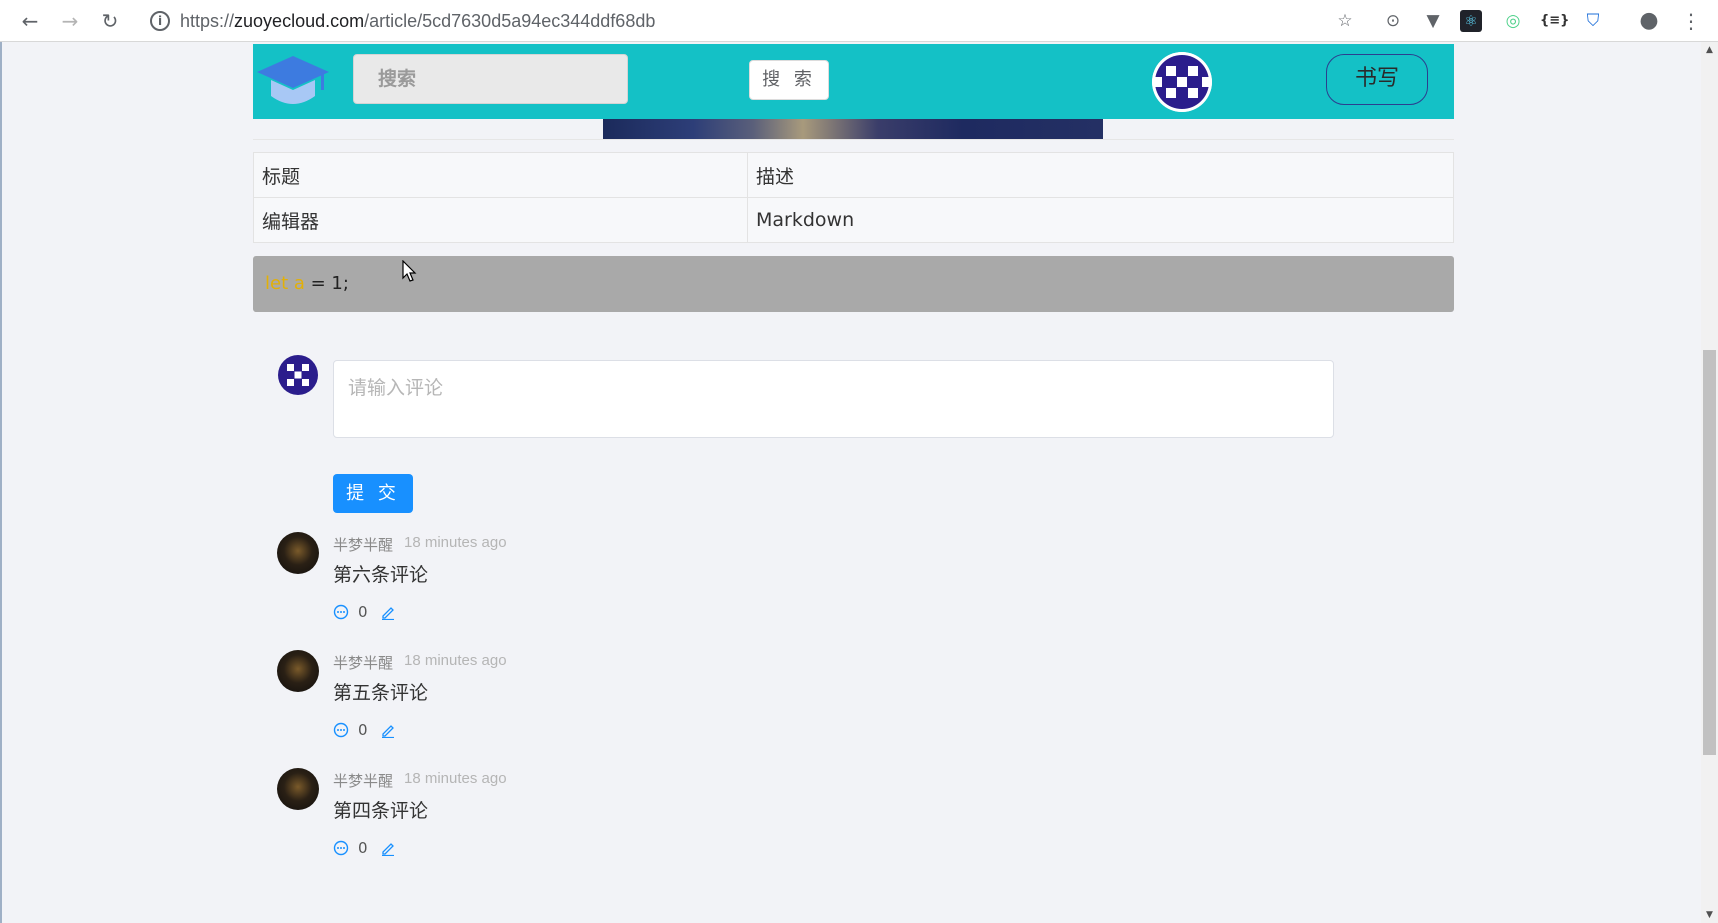 Image resolution: width=1718 pixels, height=923 pixels. What do you see at coordinates (1100, 175) in the screenshot?
I see `table-cell-value: 描述` at bounding box center [1100, 175].